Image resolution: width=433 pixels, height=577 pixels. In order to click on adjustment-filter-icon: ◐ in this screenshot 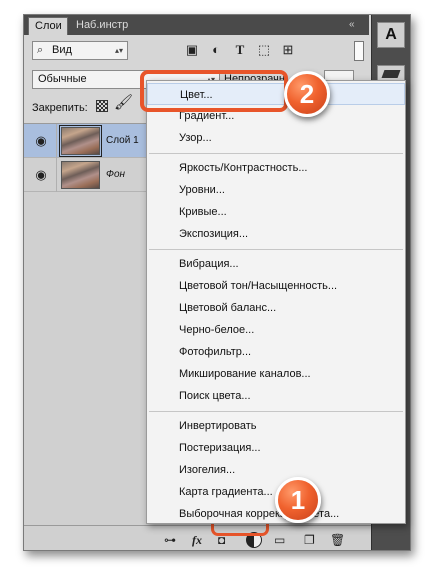, I will do `click(216, 50)`.